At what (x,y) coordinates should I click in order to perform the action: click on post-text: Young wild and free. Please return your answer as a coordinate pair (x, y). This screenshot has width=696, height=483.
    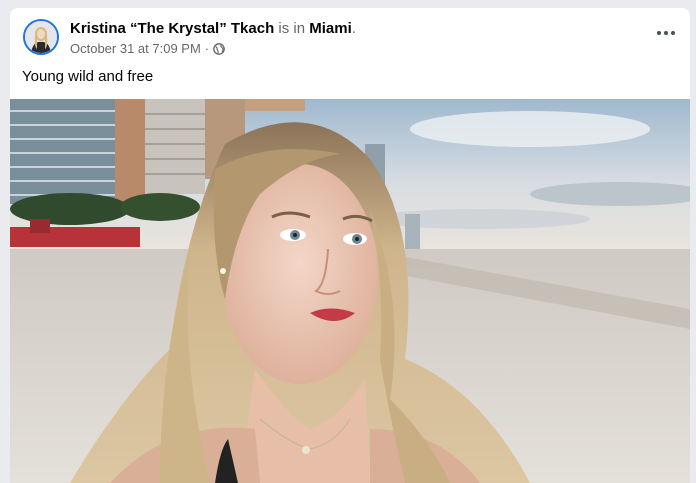
    Looking at the image, I should click on (88, 76).